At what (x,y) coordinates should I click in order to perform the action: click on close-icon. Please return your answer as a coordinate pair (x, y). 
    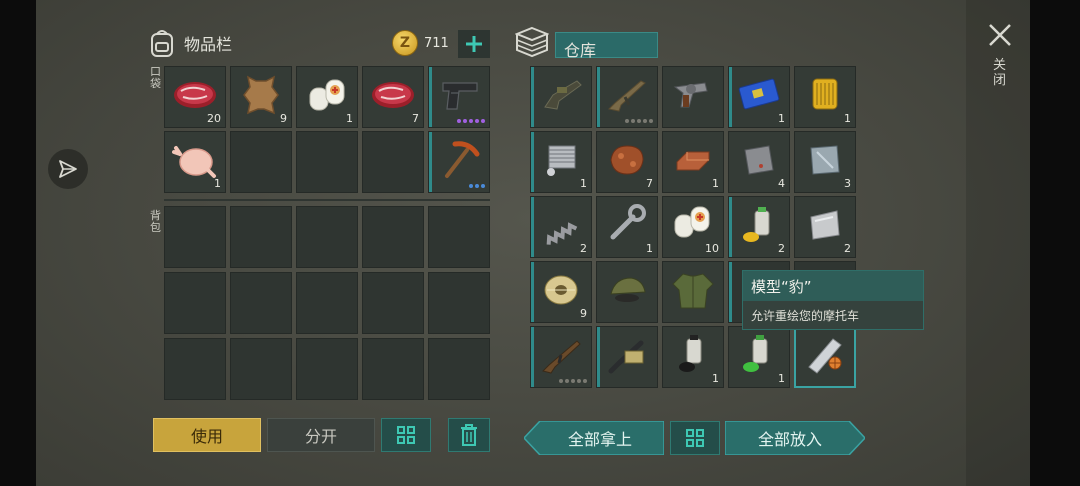
    Looking at the image, I should click on (1000, 35).